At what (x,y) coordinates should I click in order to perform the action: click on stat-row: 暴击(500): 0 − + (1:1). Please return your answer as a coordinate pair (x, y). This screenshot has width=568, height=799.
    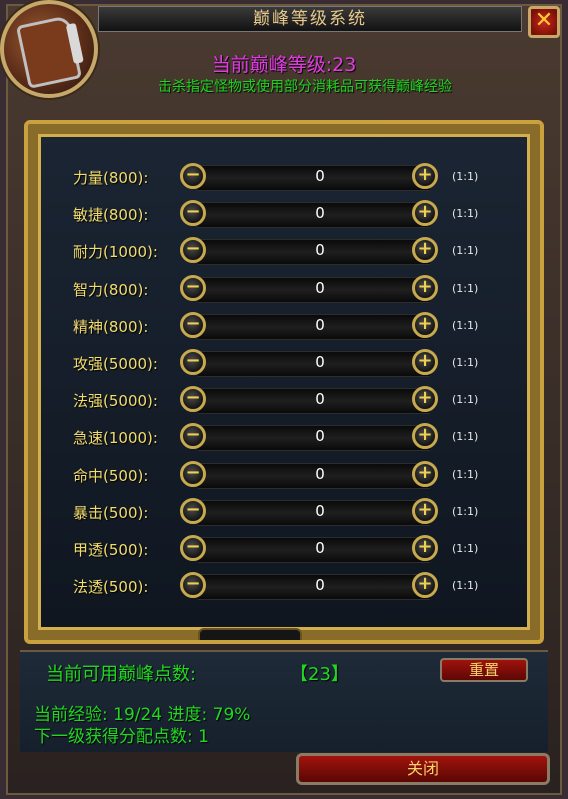
    Looking at the image, I should click on (284, 512).